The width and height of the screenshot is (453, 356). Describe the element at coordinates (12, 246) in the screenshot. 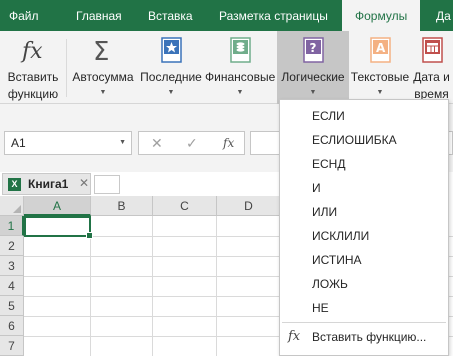

I see `row-header-2: 2` at that location.